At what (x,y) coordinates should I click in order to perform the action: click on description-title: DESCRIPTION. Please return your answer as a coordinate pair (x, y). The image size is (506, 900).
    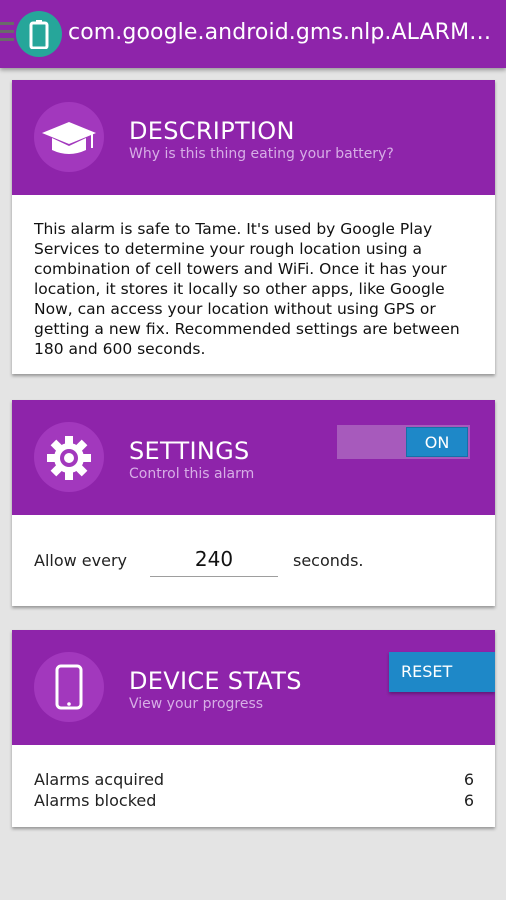
    Looking at the image, I should click on (212, 131).